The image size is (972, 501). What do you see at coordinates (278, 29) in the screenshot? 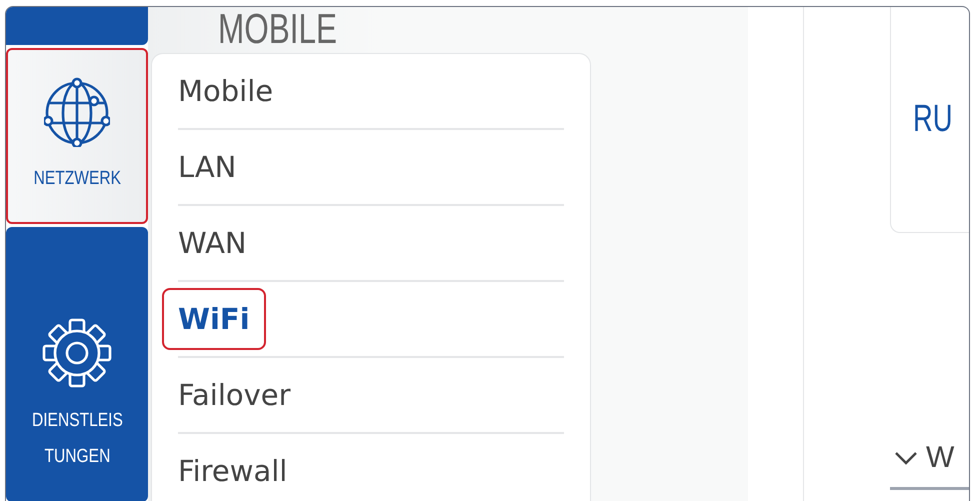
I see `section-title: MOBILE` at bounding box center [278, 29].